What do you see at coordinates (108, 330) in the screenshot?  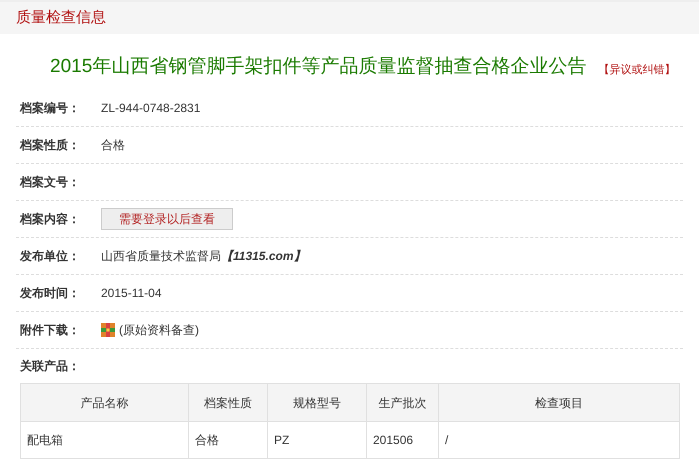 I see `archive-icon` at bounding box center [108, 330].